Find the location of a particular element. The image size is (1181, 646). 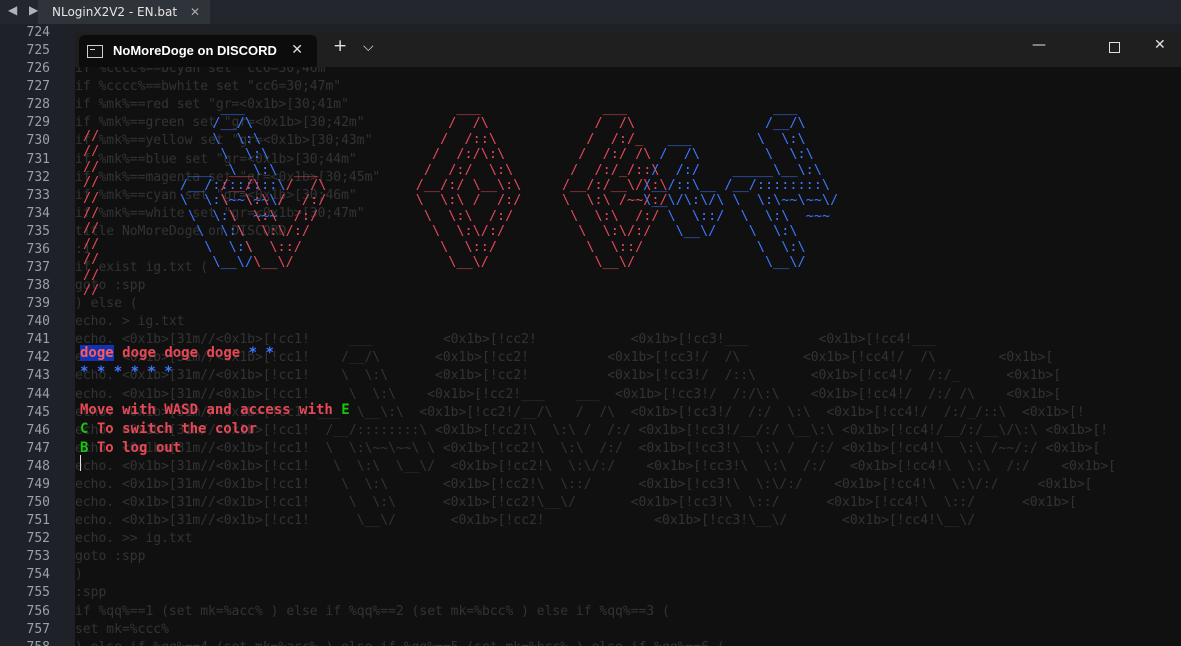

instruction-move-text: Move with WASD and access with is located at coordinates (211, 410).